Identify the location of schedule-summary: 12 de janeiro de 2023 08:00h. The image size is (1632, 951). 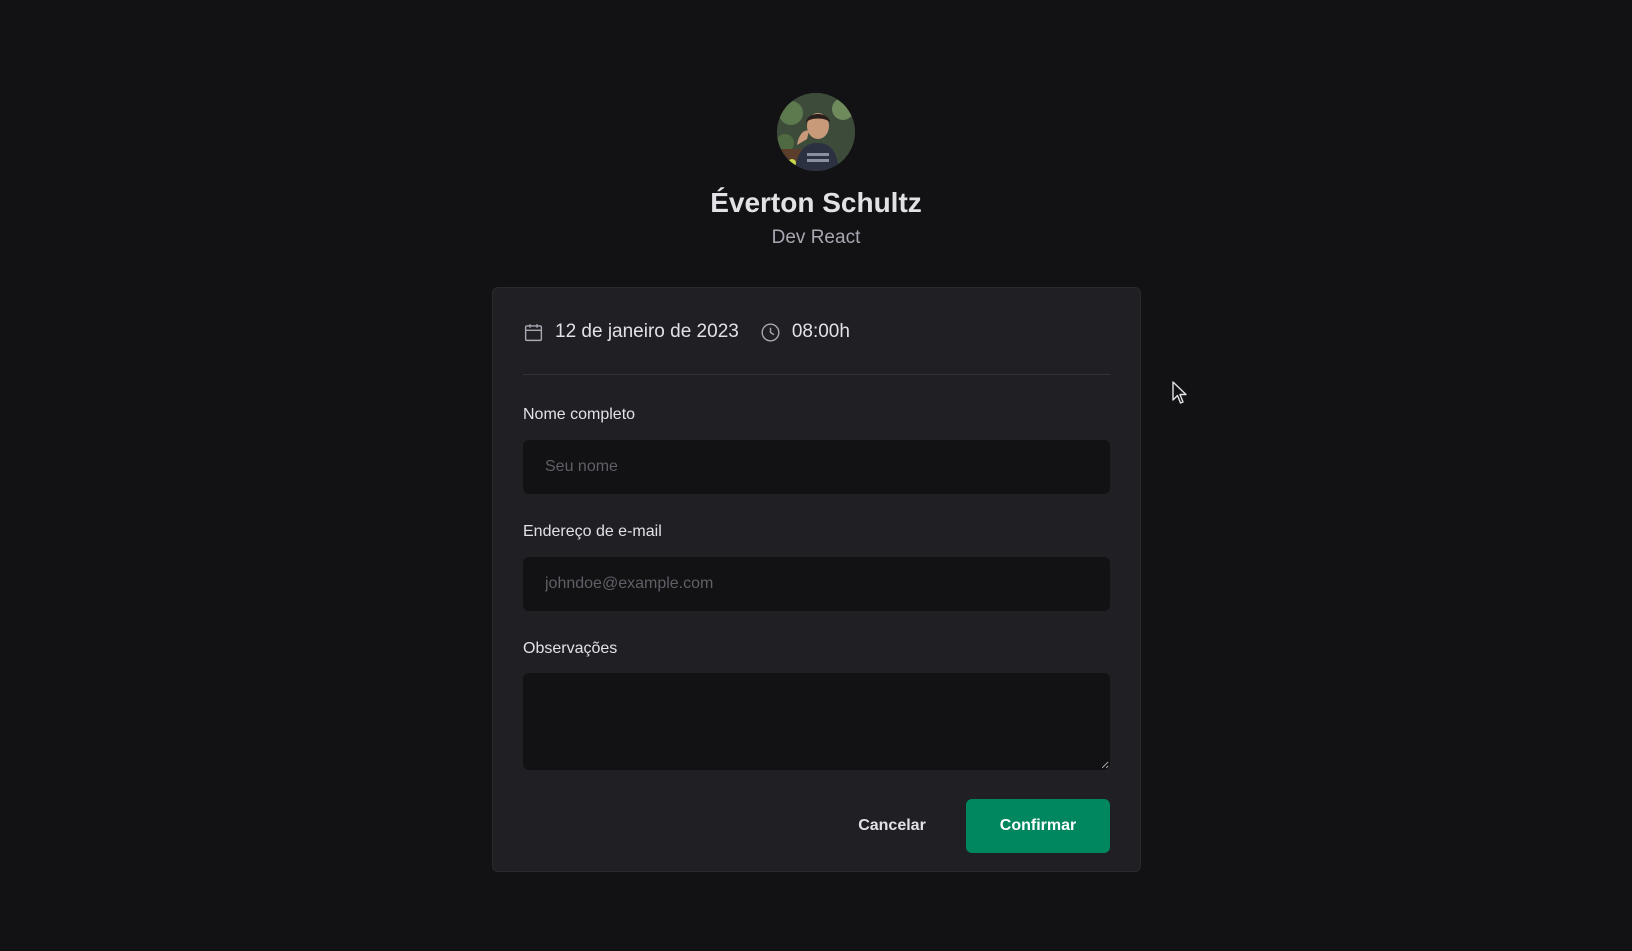
(816, 331).